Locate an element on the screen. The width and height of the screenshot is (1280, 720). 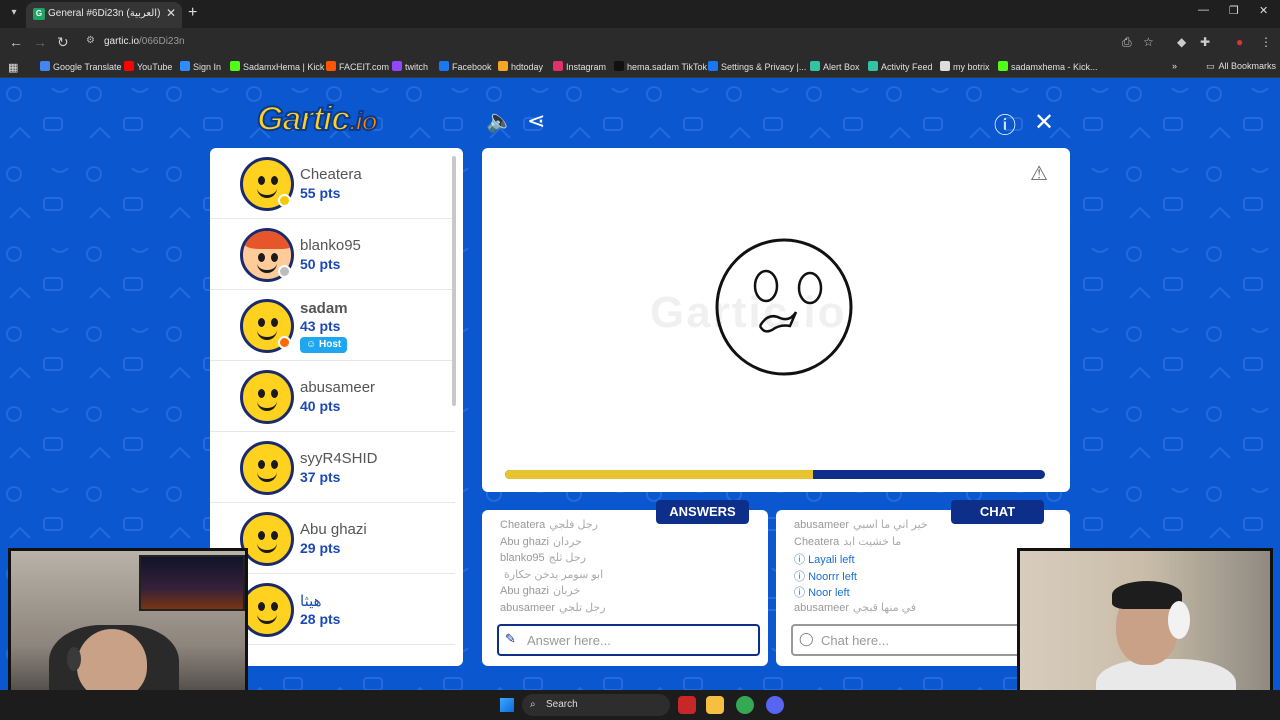
forward-icon: → is located at coordinates (40, 42).